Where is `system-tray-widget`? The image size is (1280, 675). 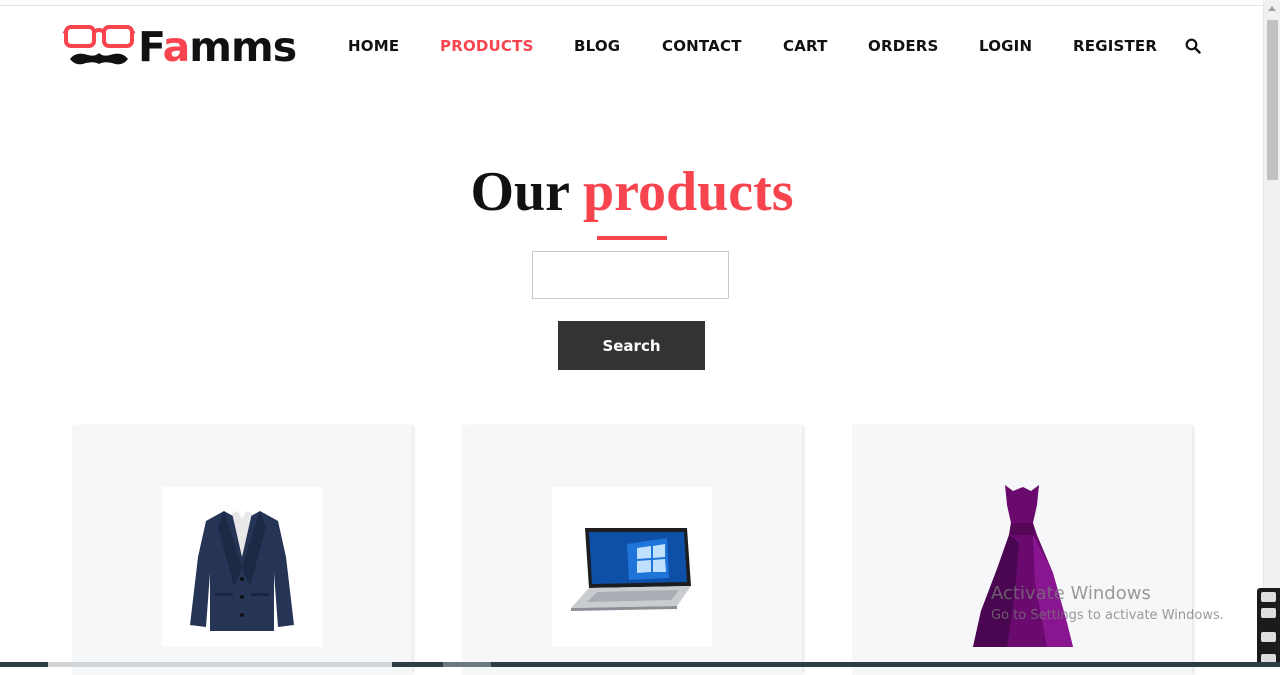
system-tray-widget is located at coordinates (1268, 627).